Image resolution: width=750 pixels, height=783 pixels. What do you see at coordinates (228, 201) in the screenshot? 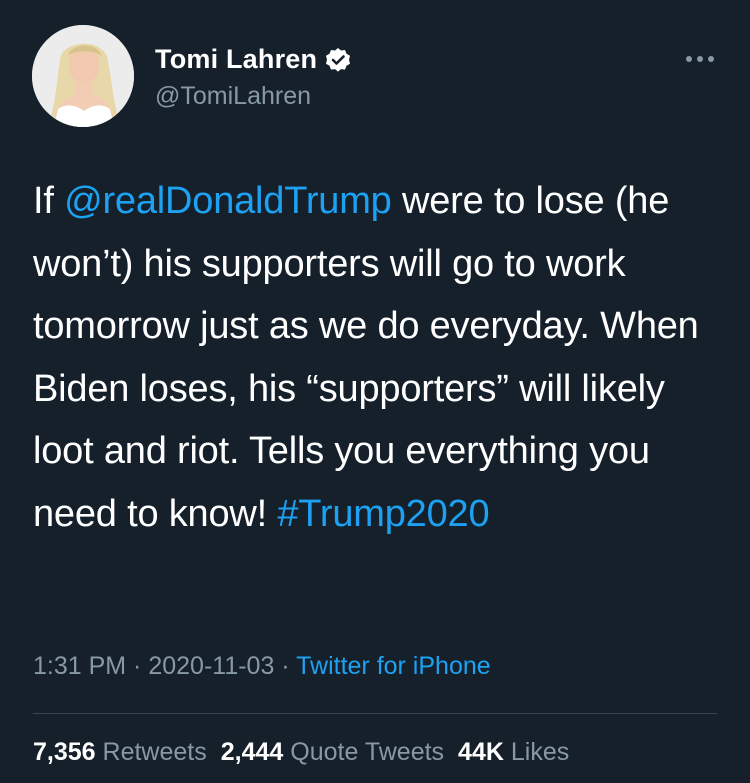
I see `mention-link: @realDonaldTrump` at bounding box center [228, 201].